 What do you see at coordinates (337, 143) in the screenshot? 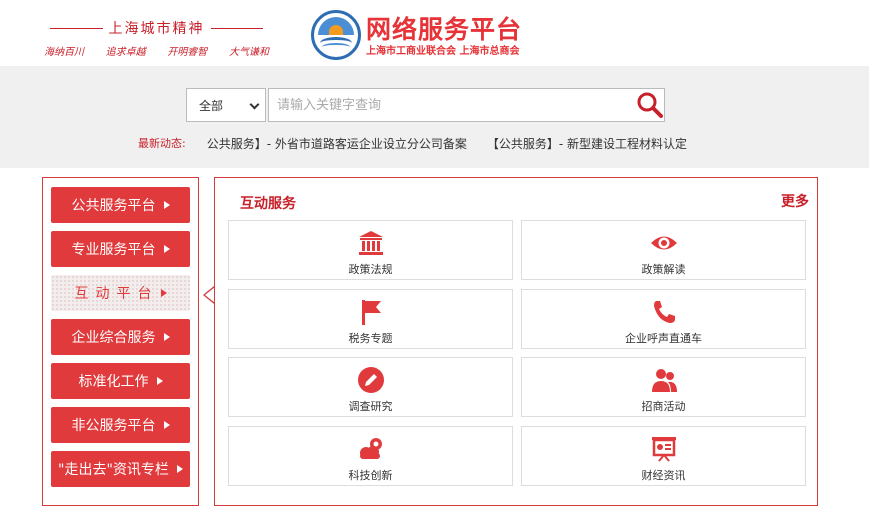
I see `news-item: 公共服务】- 外省市道路客运企业设立分公司备案` at bounding box center [337, 143].